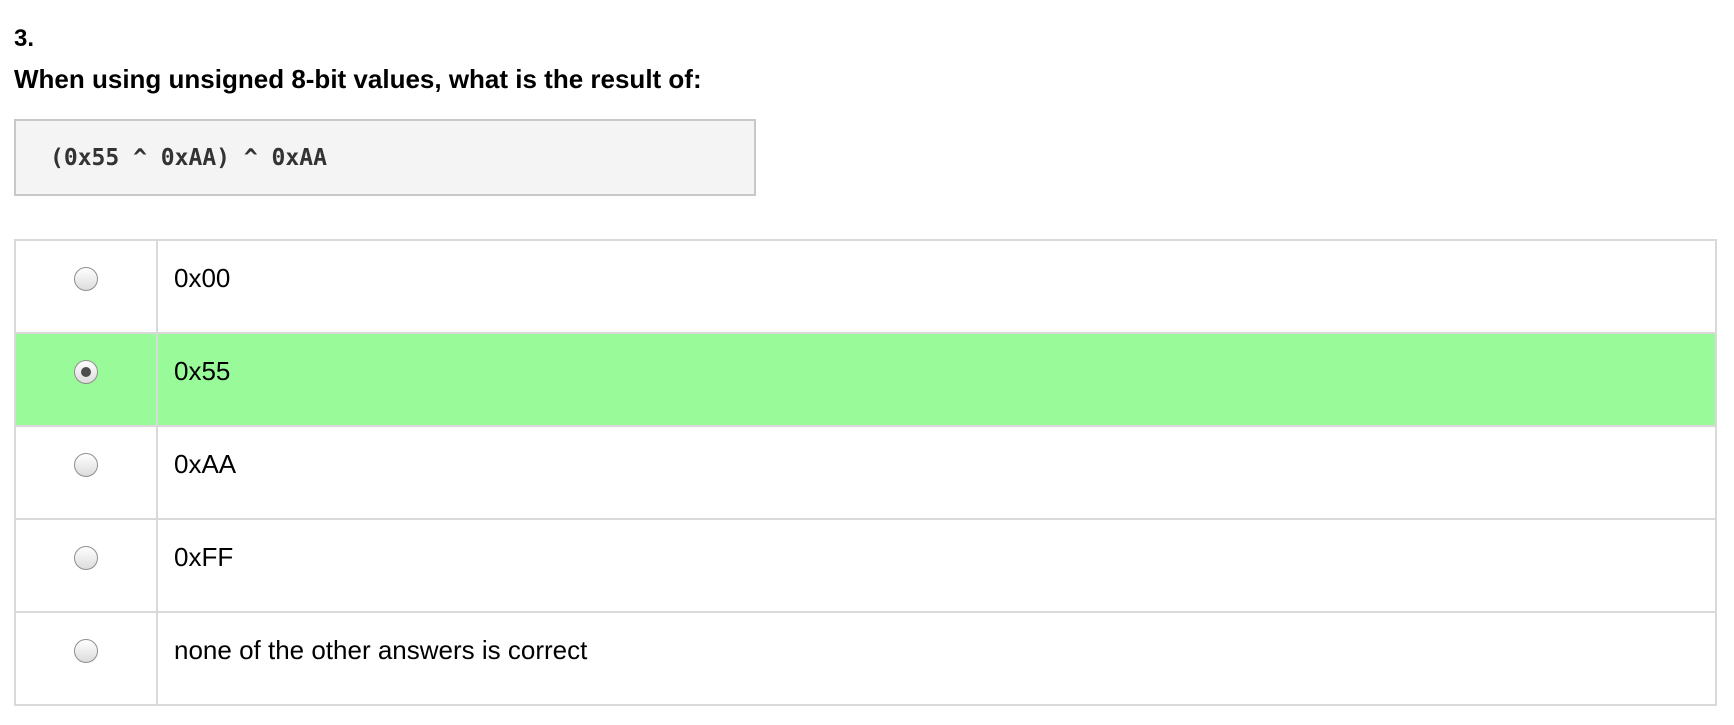 The width and height of the screenshot is (1734, 725). What do you see at coordinates (936, 286) in the screenshot?
I see `answer-label-cell: 0x00` at bounding box center [936, 286].